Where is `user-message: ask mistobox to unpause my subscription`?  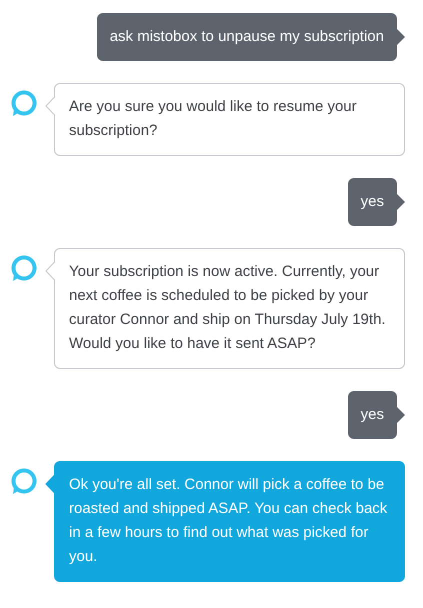
user-message: ask mistobox to unpause my subscription is located at coordinates (246, 37).